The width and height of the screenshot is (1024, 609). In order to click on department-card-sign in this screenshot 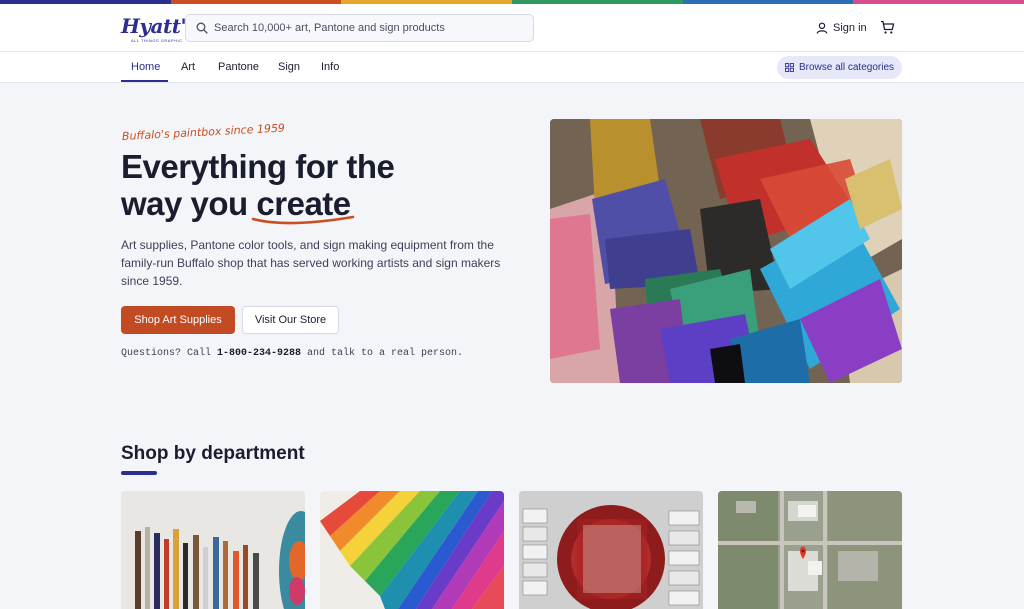, I will do `click(611, 550)`.